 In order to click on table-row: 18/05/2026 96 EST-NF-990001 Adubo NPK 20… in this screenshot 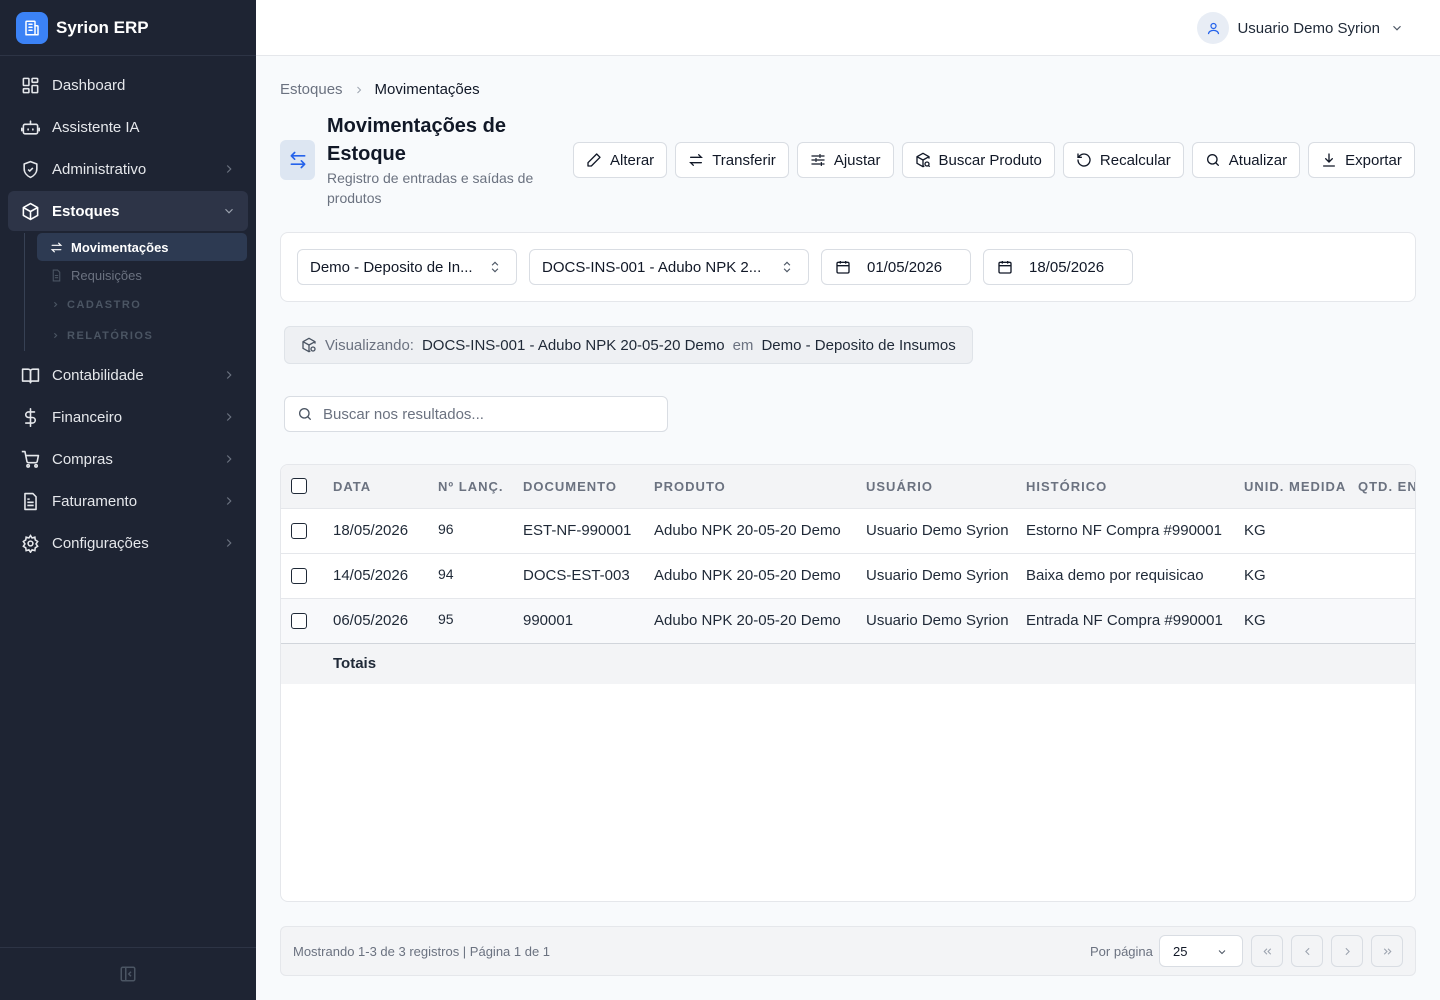, I will do `click(848, 530)`.